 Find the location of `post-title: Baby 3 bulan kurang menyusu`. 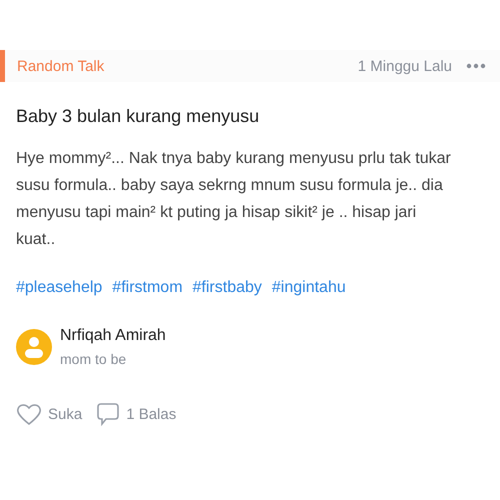

post-title: Baby 3 bulan kurang menyusu is located at coordinates (138, 116).